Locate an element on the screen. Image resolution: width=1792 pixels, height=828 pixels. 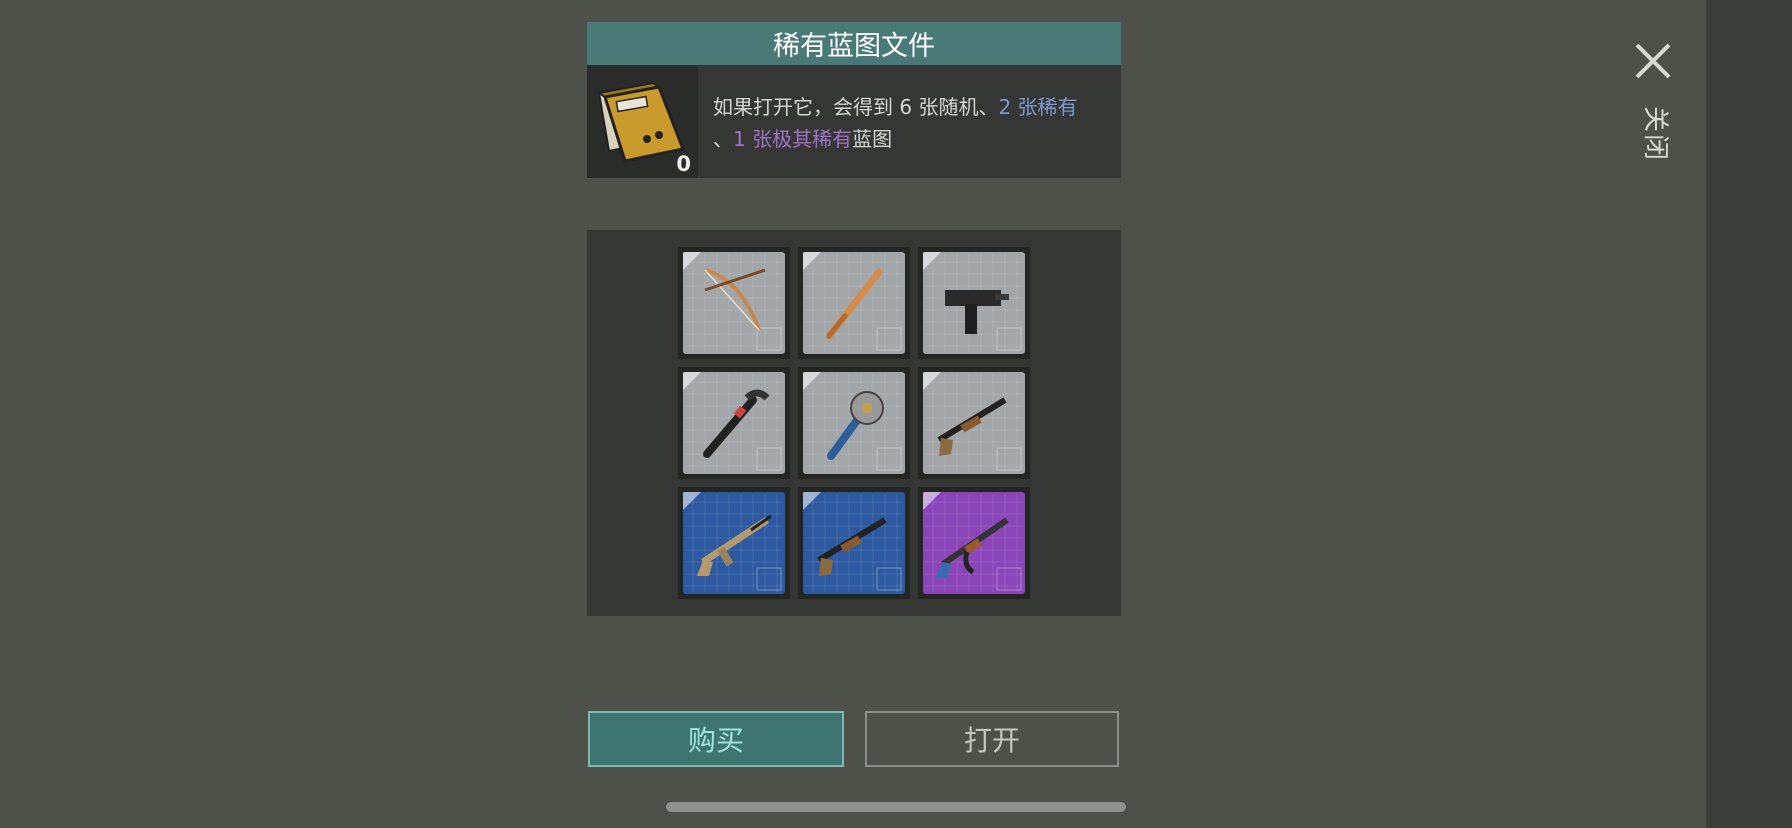
saw-mace-icon is located at coordinates (854, 423).